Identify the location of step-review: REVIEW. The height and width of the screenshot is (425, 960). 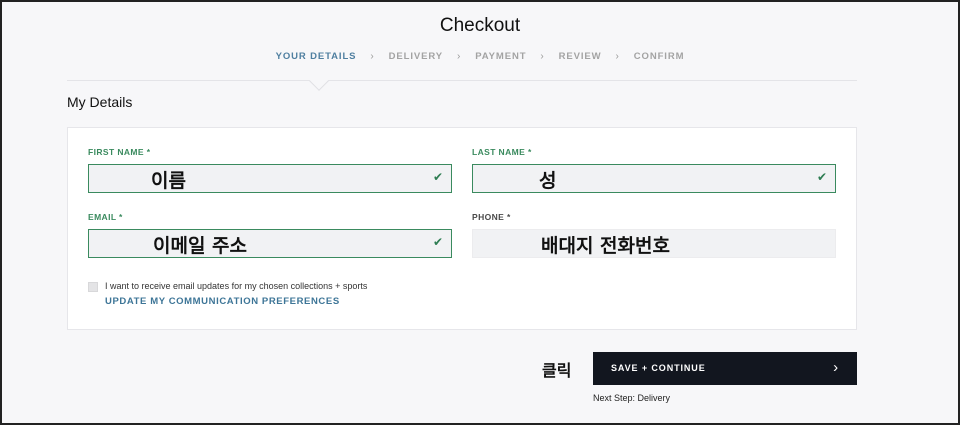
(580, 56).